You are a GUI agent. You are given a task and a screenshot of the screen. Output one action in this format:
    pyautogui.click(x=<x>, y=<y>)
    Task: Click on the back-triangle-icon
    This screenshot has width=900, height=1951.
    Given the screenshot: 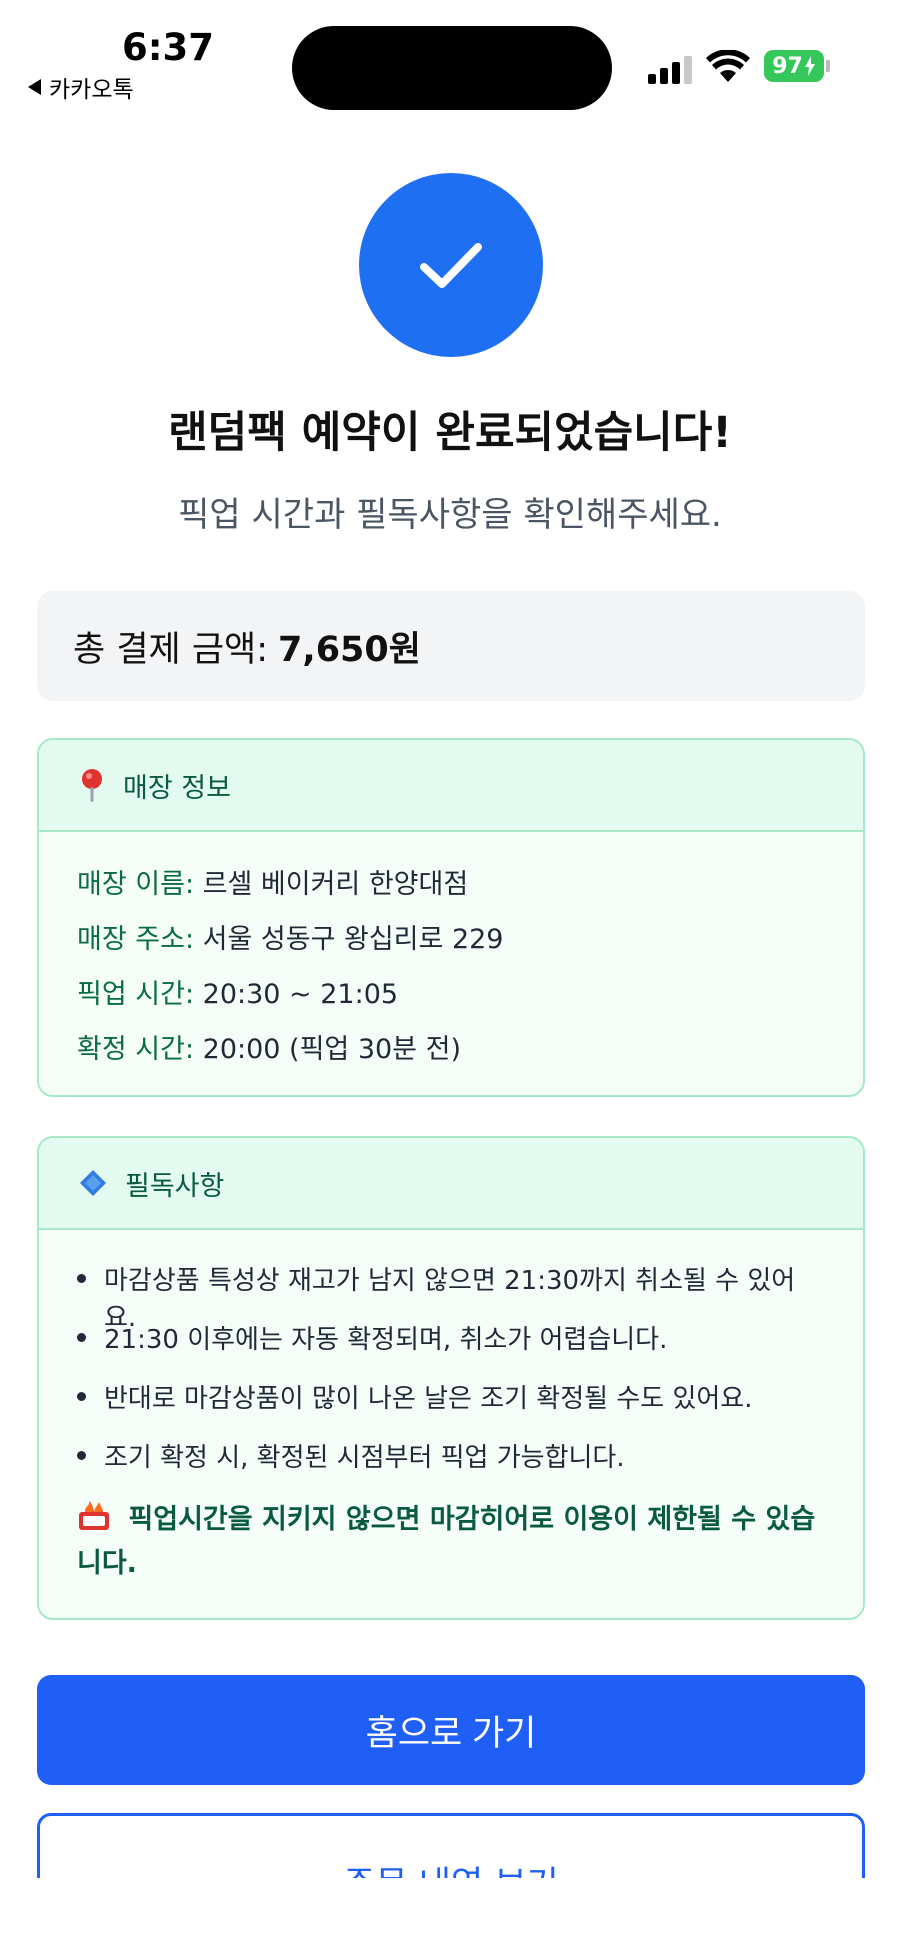 What is the action you would take?
    pyautogui.click(x=34, y=87)
    